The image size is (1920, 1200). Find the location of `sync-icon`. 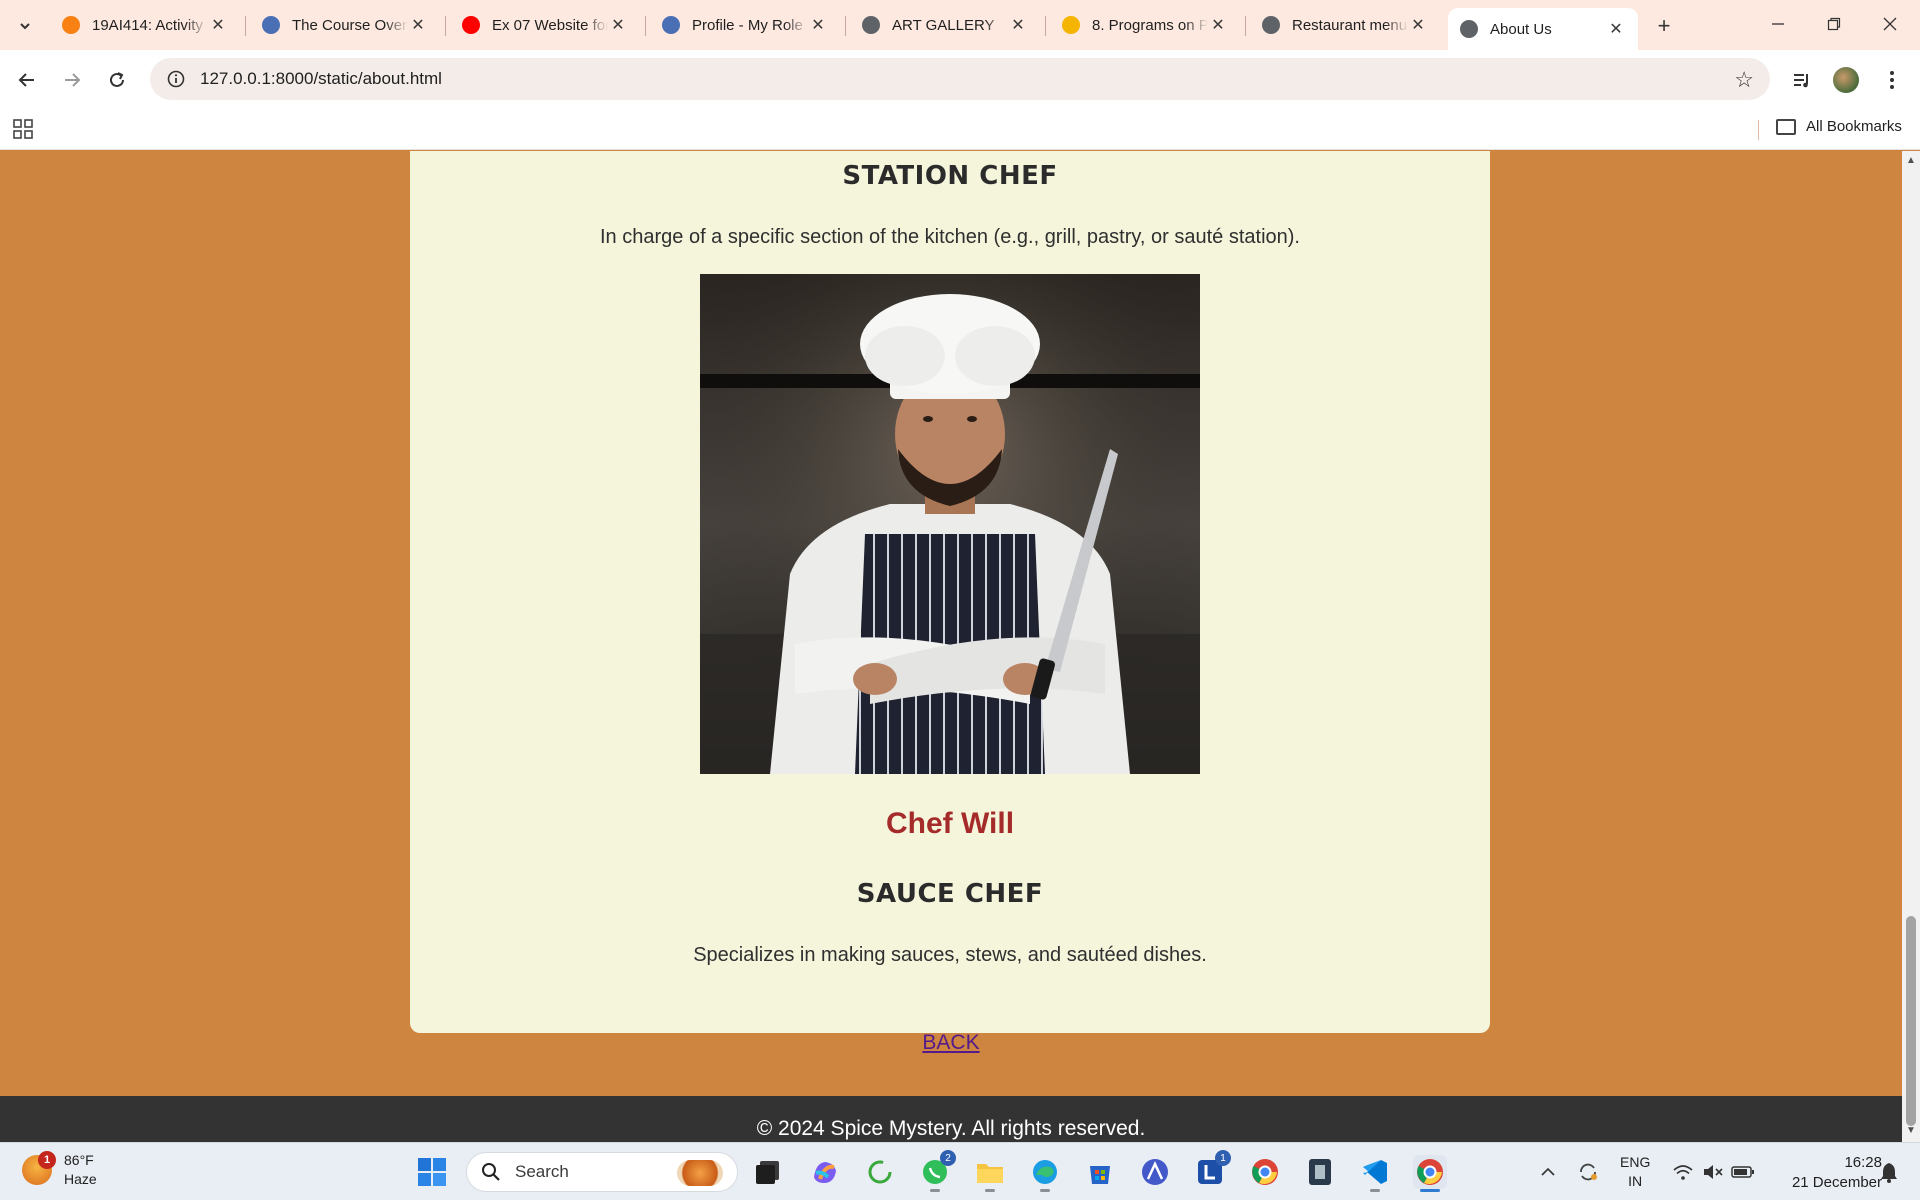

sync-icon is located at coordinates (1588, 1172).